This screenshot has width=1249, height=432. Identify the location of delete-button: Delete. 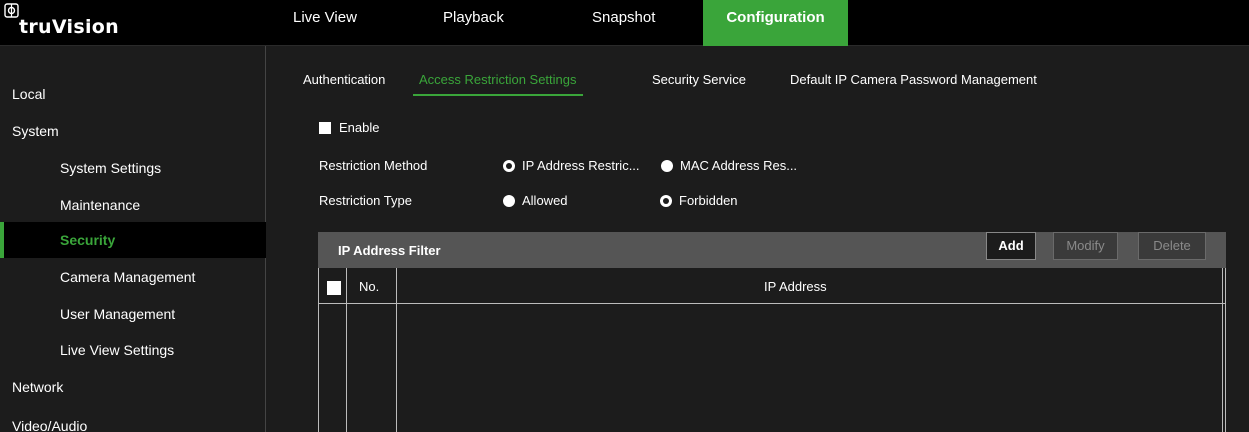
(1172, 246).